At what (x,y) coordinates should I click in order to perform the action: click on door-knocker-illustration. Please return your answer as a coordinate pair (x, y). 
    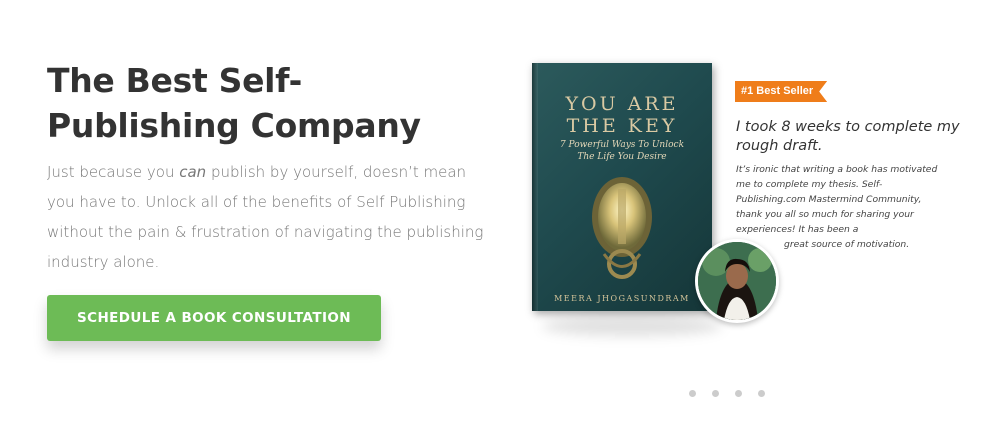
    Looking at the image, I should click on (622, 228).